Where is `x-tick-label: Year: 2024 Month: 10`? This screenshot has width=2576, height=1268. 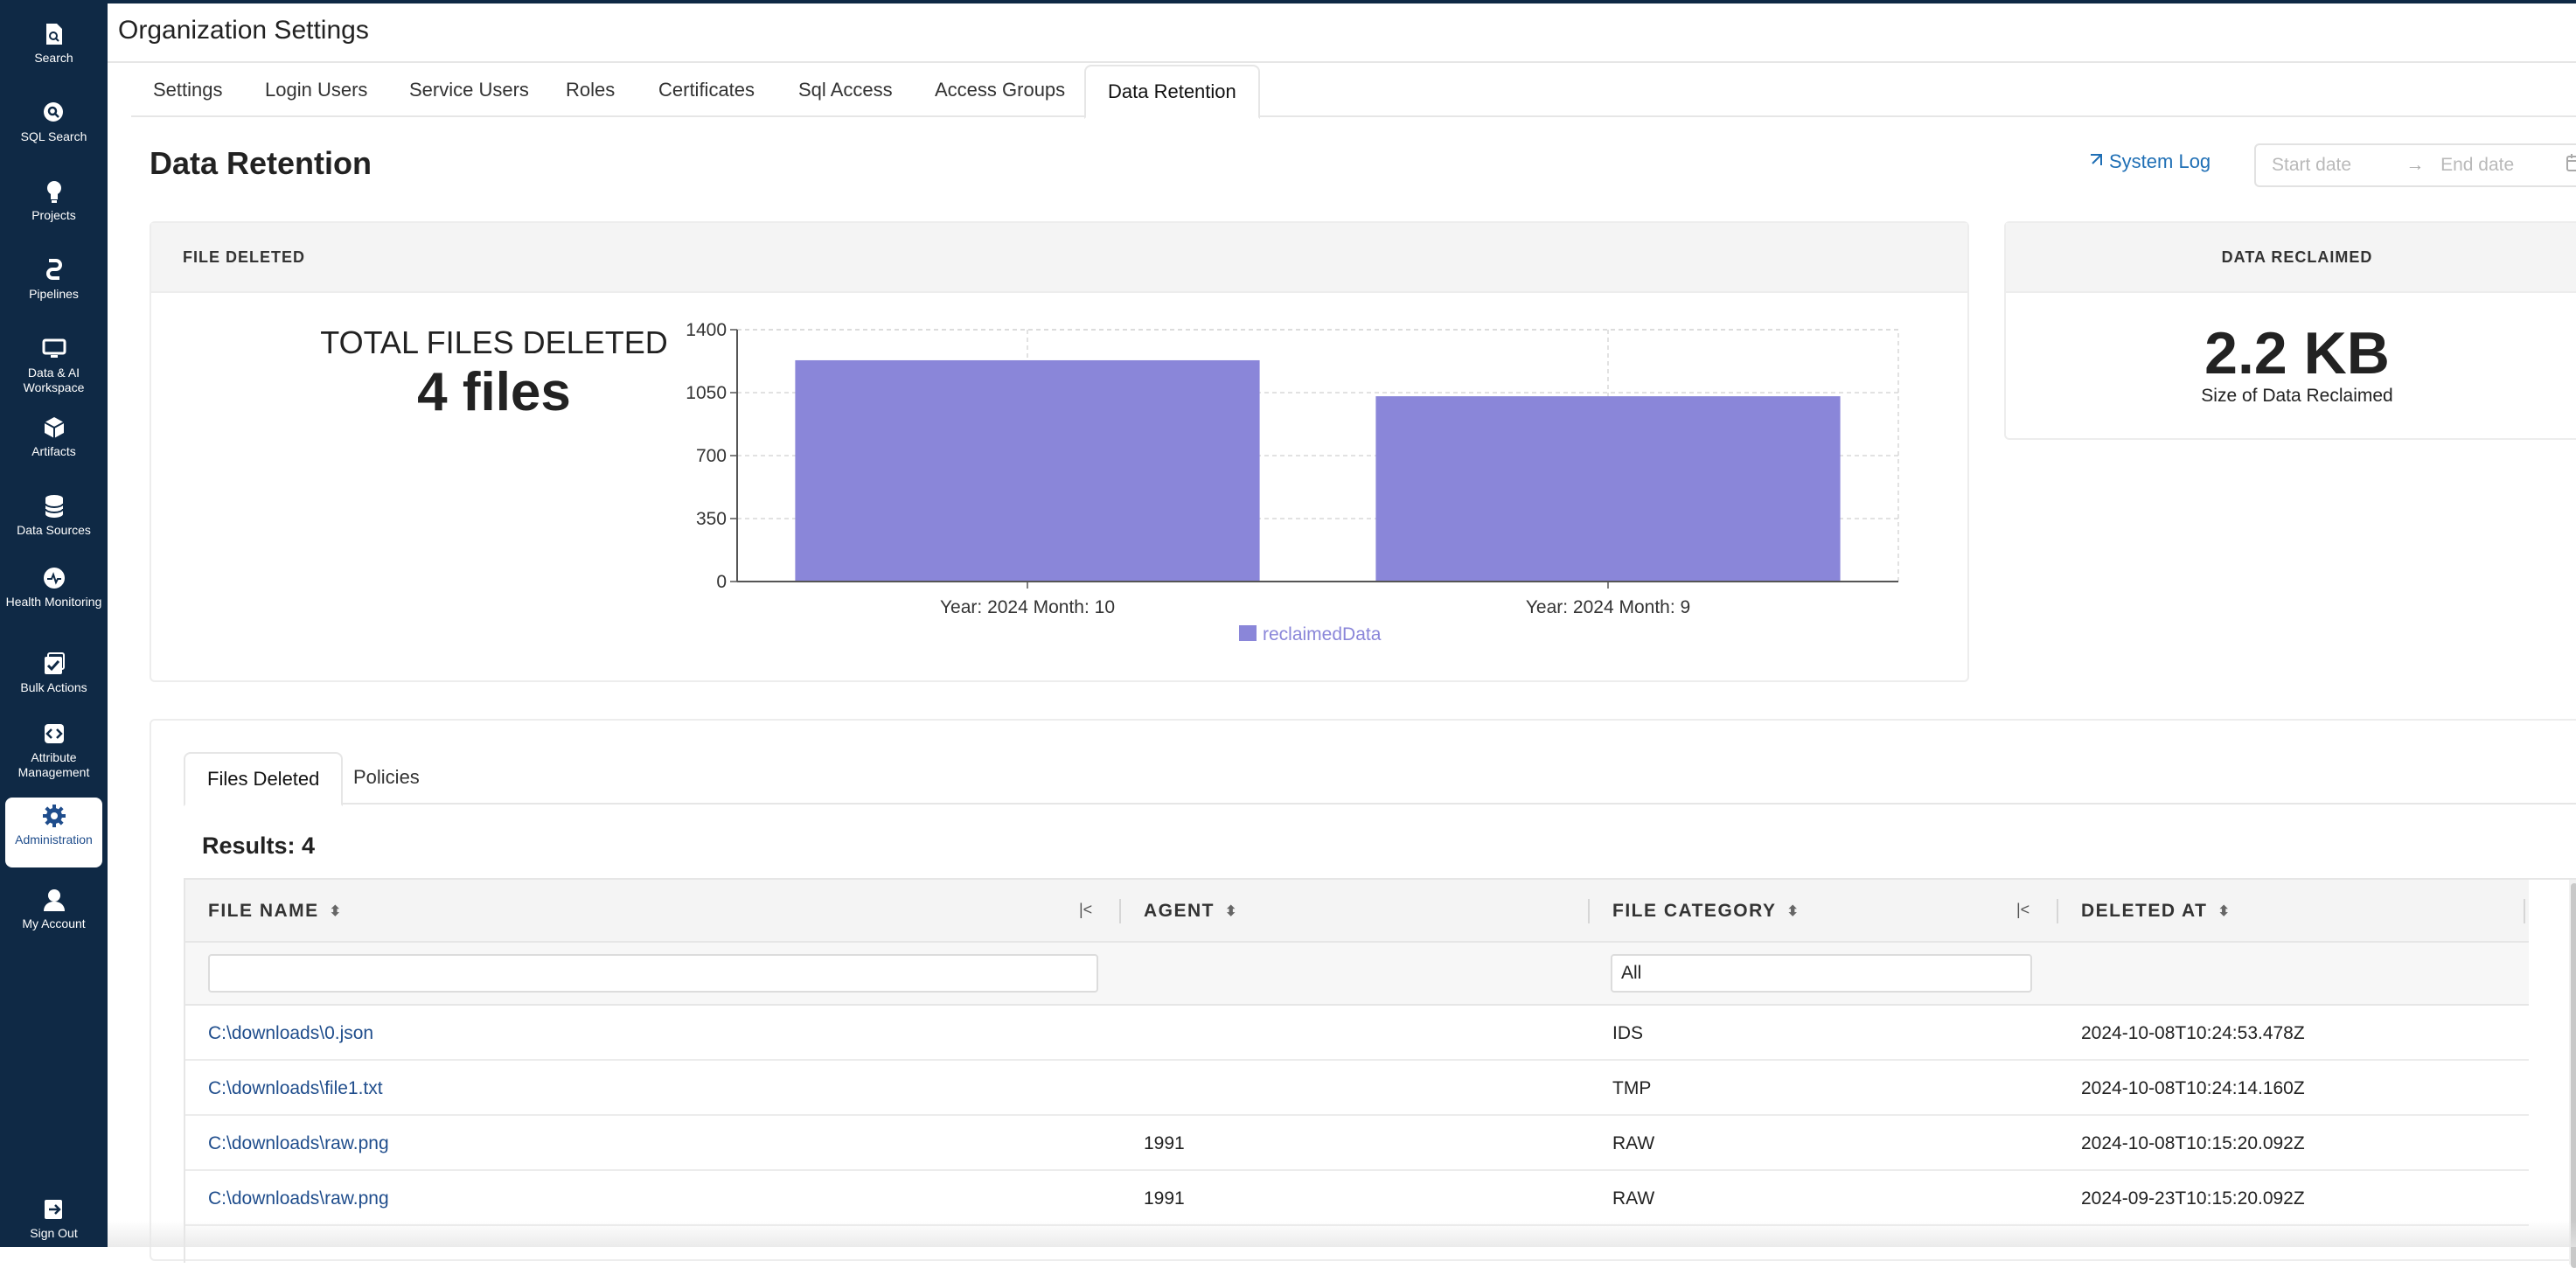 x-tick-label: Year: 2024 Month: 10 is located at coordinates (1027, 607).